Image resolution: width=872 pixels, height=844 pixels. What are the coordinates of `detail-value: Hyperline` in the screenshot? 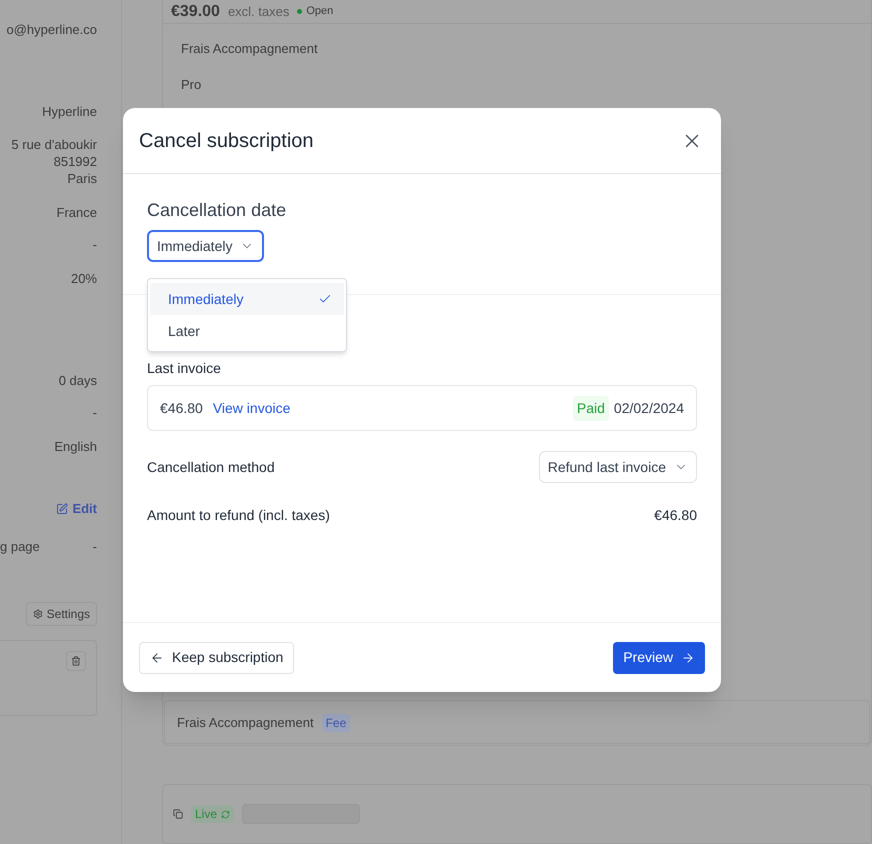 It's located at (69, 112).